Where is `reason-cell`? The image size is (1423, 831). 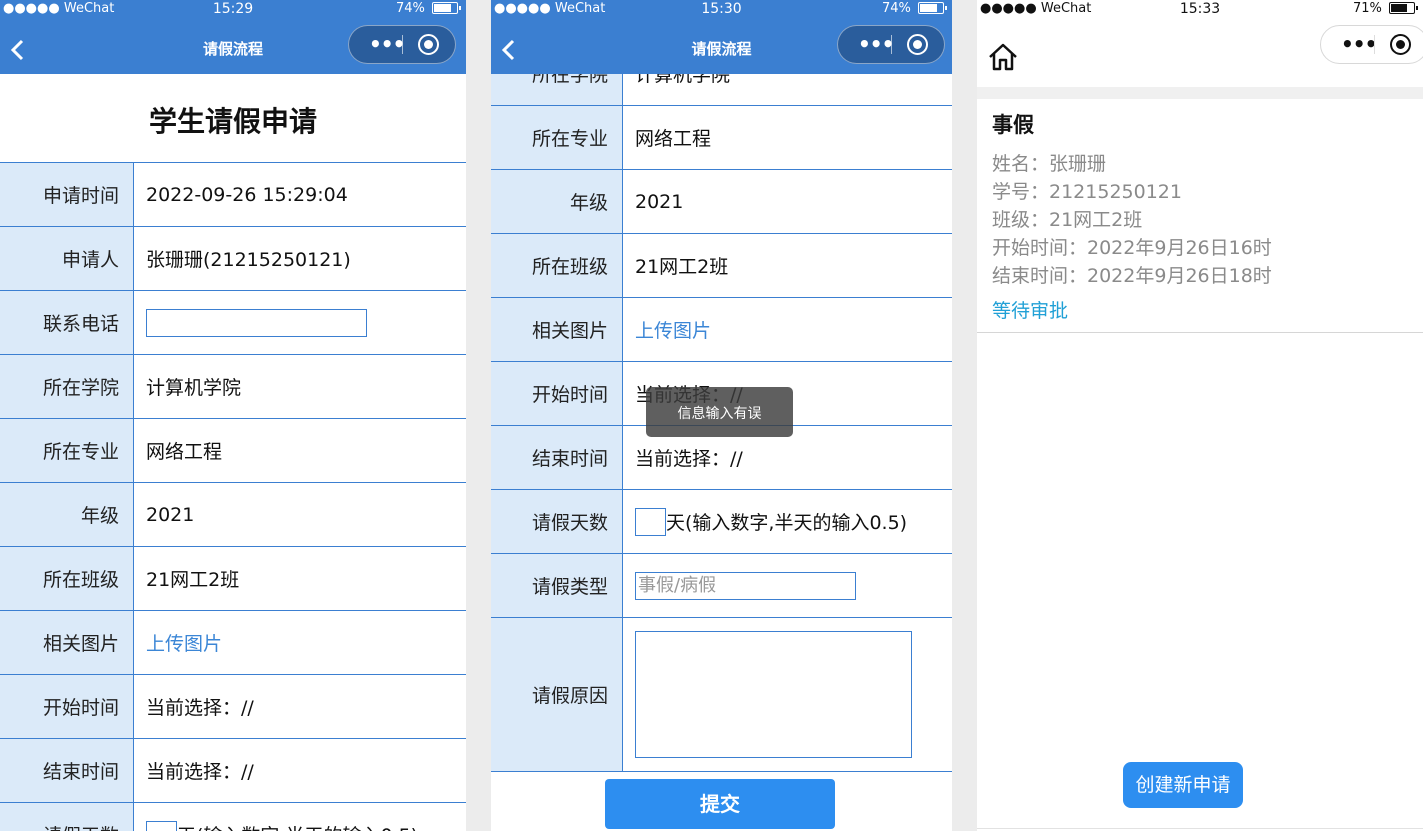 reason-cell is located at coordinates (787, 694).